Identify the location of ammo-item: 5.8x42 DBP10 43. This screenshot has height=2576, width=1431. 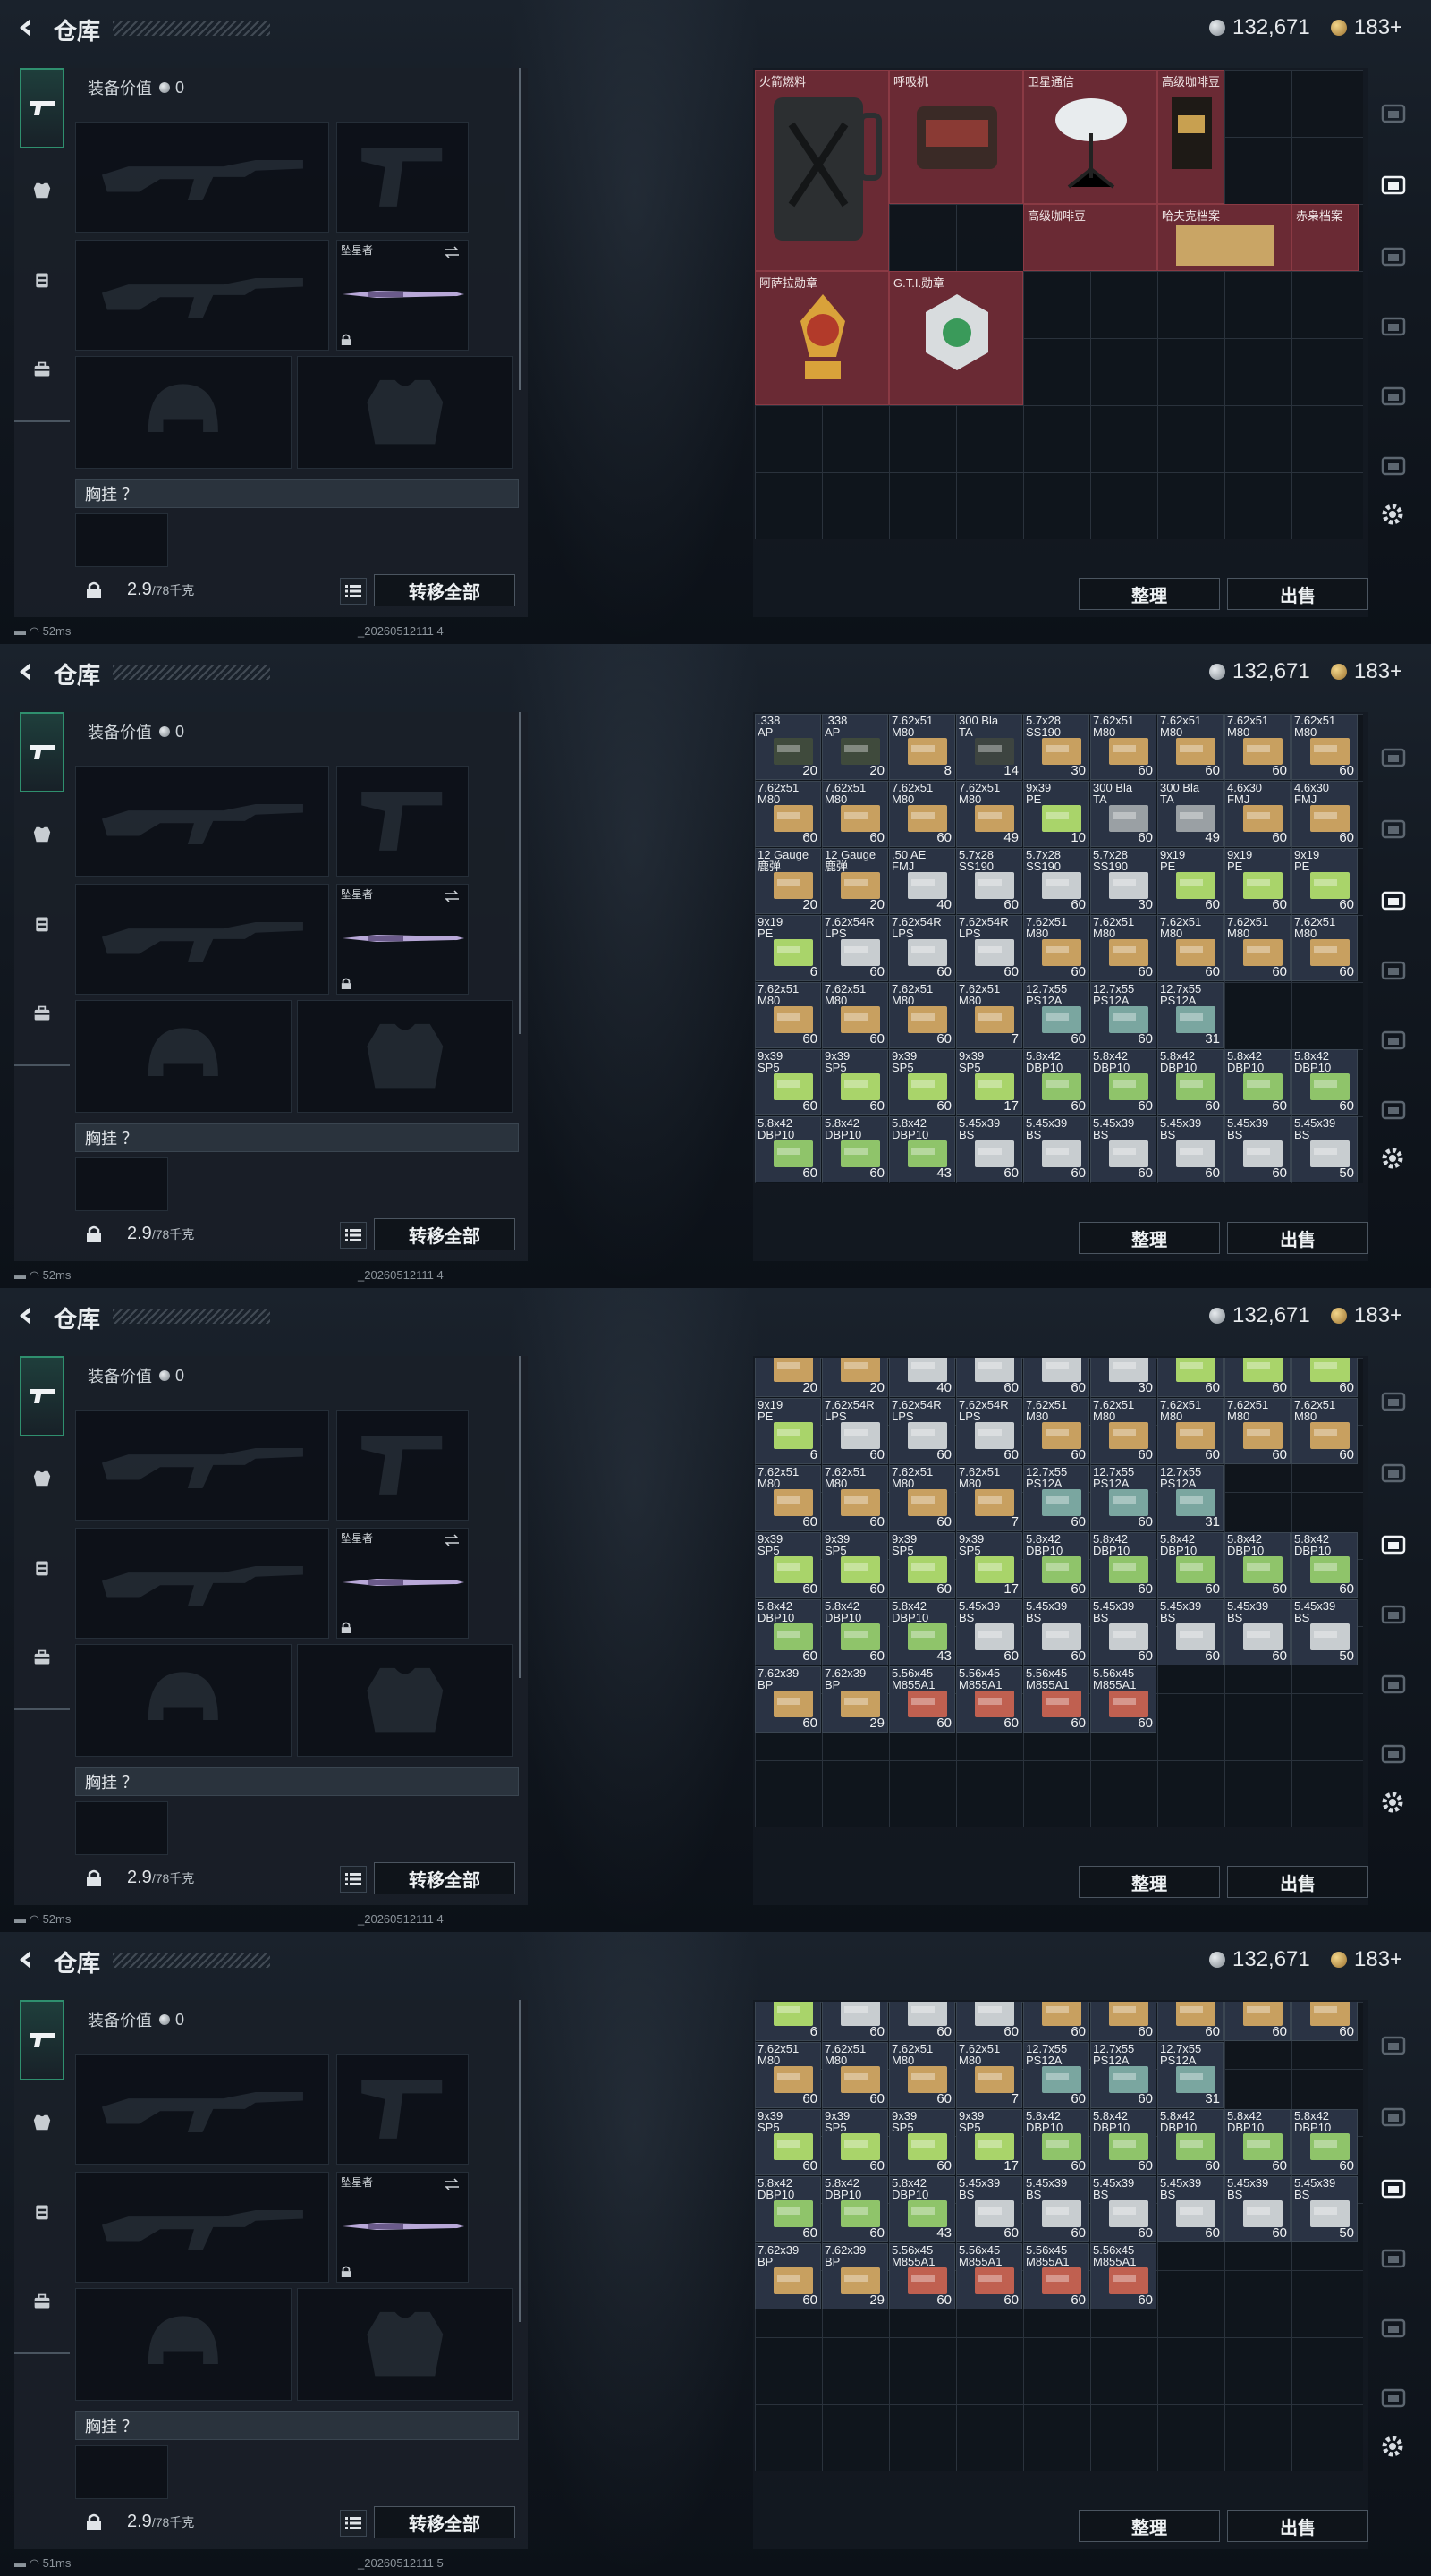
(922, 1149).